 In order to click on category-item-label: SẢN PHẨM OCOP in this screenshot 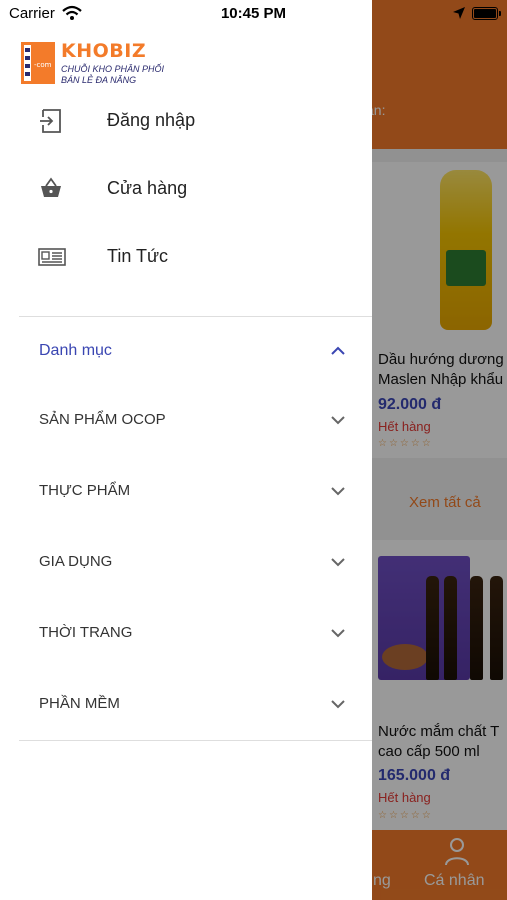, I will do `click(102, 419)`.